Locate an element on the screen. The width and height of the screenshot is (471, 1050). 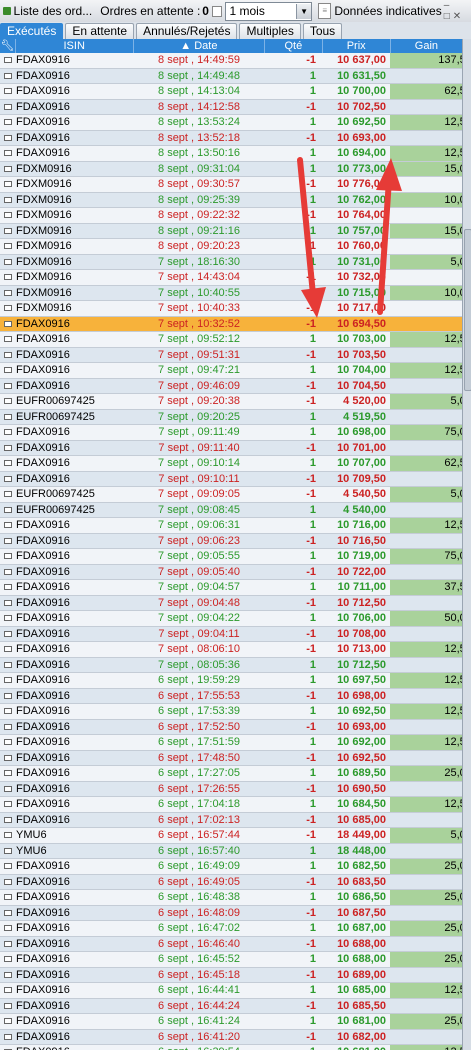
table-row: FDXM0916 7 sept , 14:43:04 -1 10 732,00 is located at coordinates (231, 277).